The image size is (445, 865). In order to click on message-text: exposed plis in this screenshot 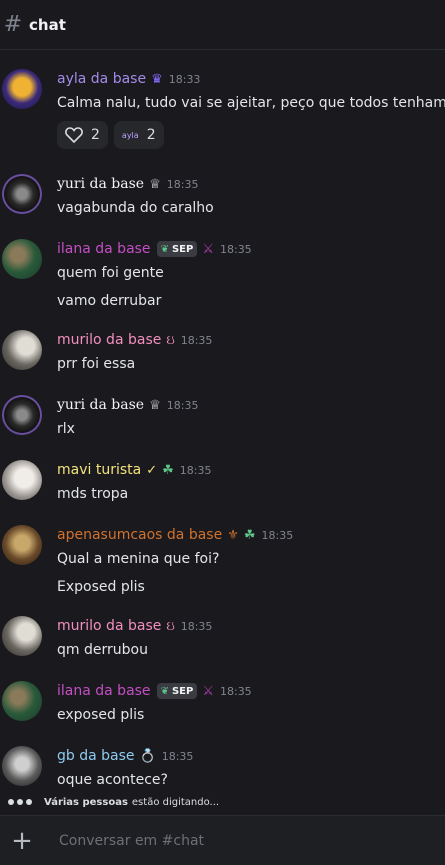, I will do `click(101, 715)`.